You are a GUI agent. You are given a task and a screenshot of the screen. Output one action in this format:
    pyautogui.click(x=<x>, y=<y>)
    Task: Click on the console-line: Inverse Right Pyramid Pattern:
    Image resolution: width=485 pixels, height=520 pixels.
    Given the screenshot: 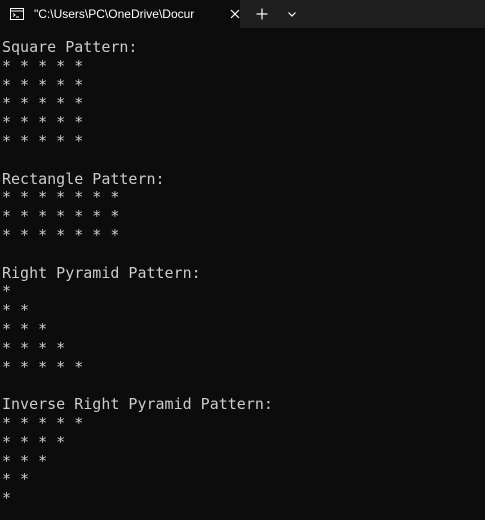 What is the action you would take?
    pyautogui.click(x=137, y=404)
    